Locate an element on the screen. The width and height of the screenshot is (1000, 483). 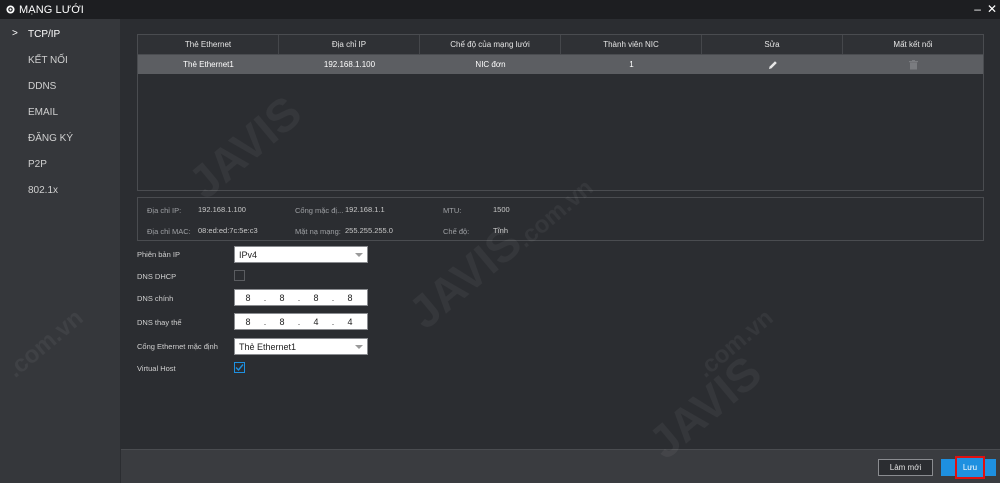
column-header: Địa chỉ IP is located at coordinates (349, 44).